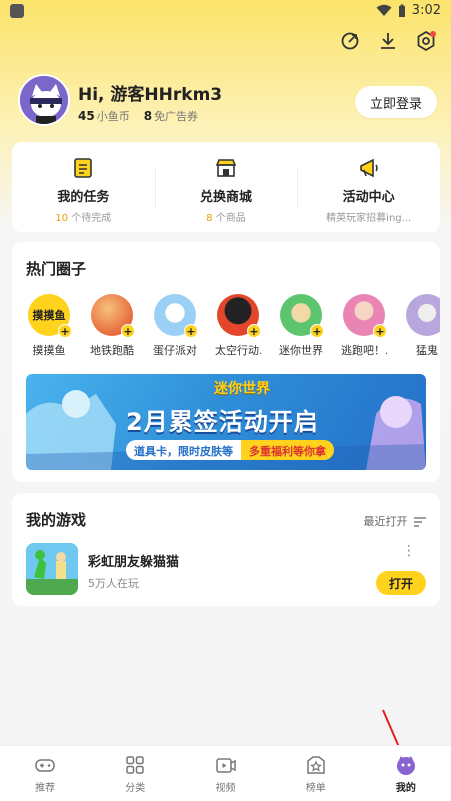 The image size is (451, 801). I want to click on notification-icon, so click(17, 11).